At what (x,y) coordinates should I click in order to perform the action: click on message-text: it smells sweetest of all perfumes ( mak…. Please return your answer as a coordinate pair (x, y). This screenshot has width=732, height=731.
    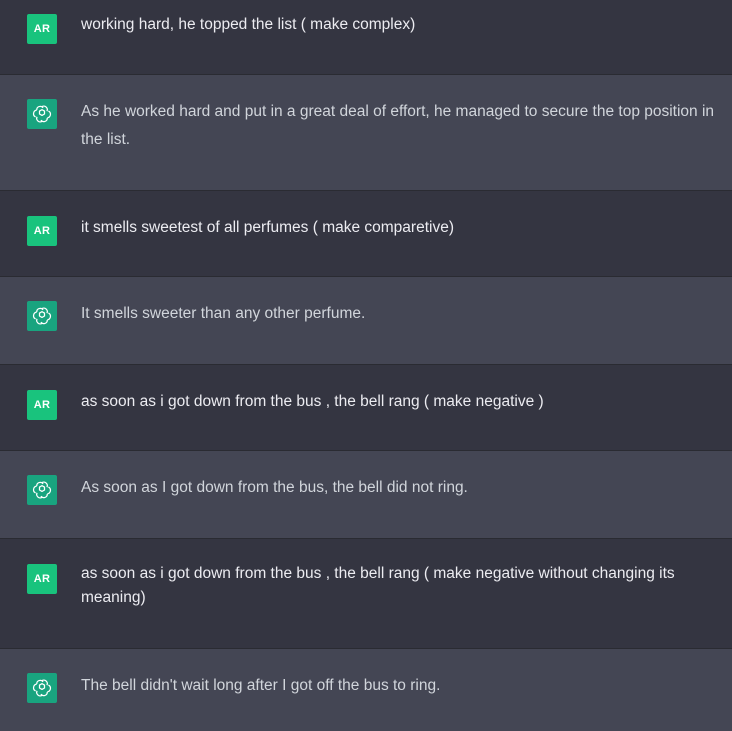
    Looking at the image, I should click on (267, 227).